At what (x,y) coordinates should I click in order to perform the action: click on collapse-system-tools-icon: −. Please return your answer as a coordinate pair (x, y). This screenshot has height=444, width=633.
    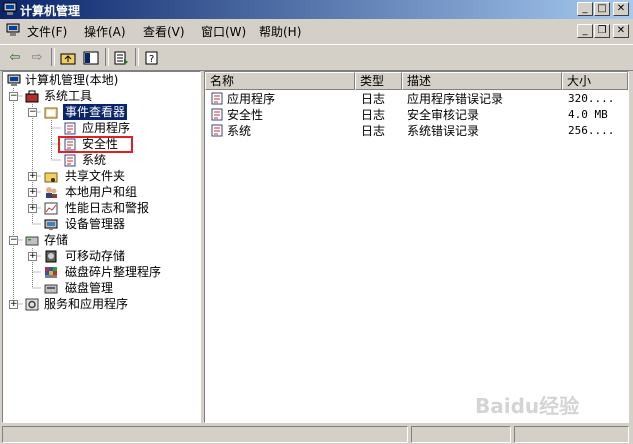
    Looking at the image, I should click on (13, 96).